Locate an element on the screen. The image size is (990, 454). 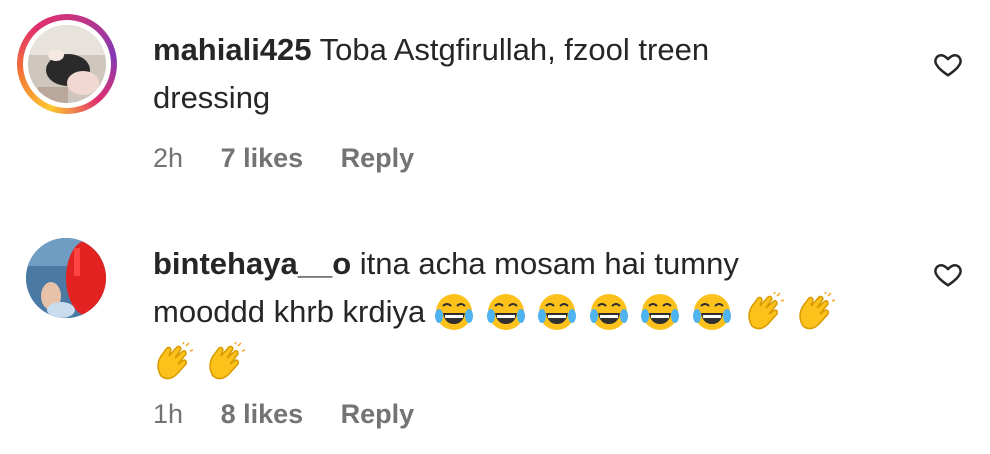
comment-username: bintehaya__o is located at coordinates (252, 263).